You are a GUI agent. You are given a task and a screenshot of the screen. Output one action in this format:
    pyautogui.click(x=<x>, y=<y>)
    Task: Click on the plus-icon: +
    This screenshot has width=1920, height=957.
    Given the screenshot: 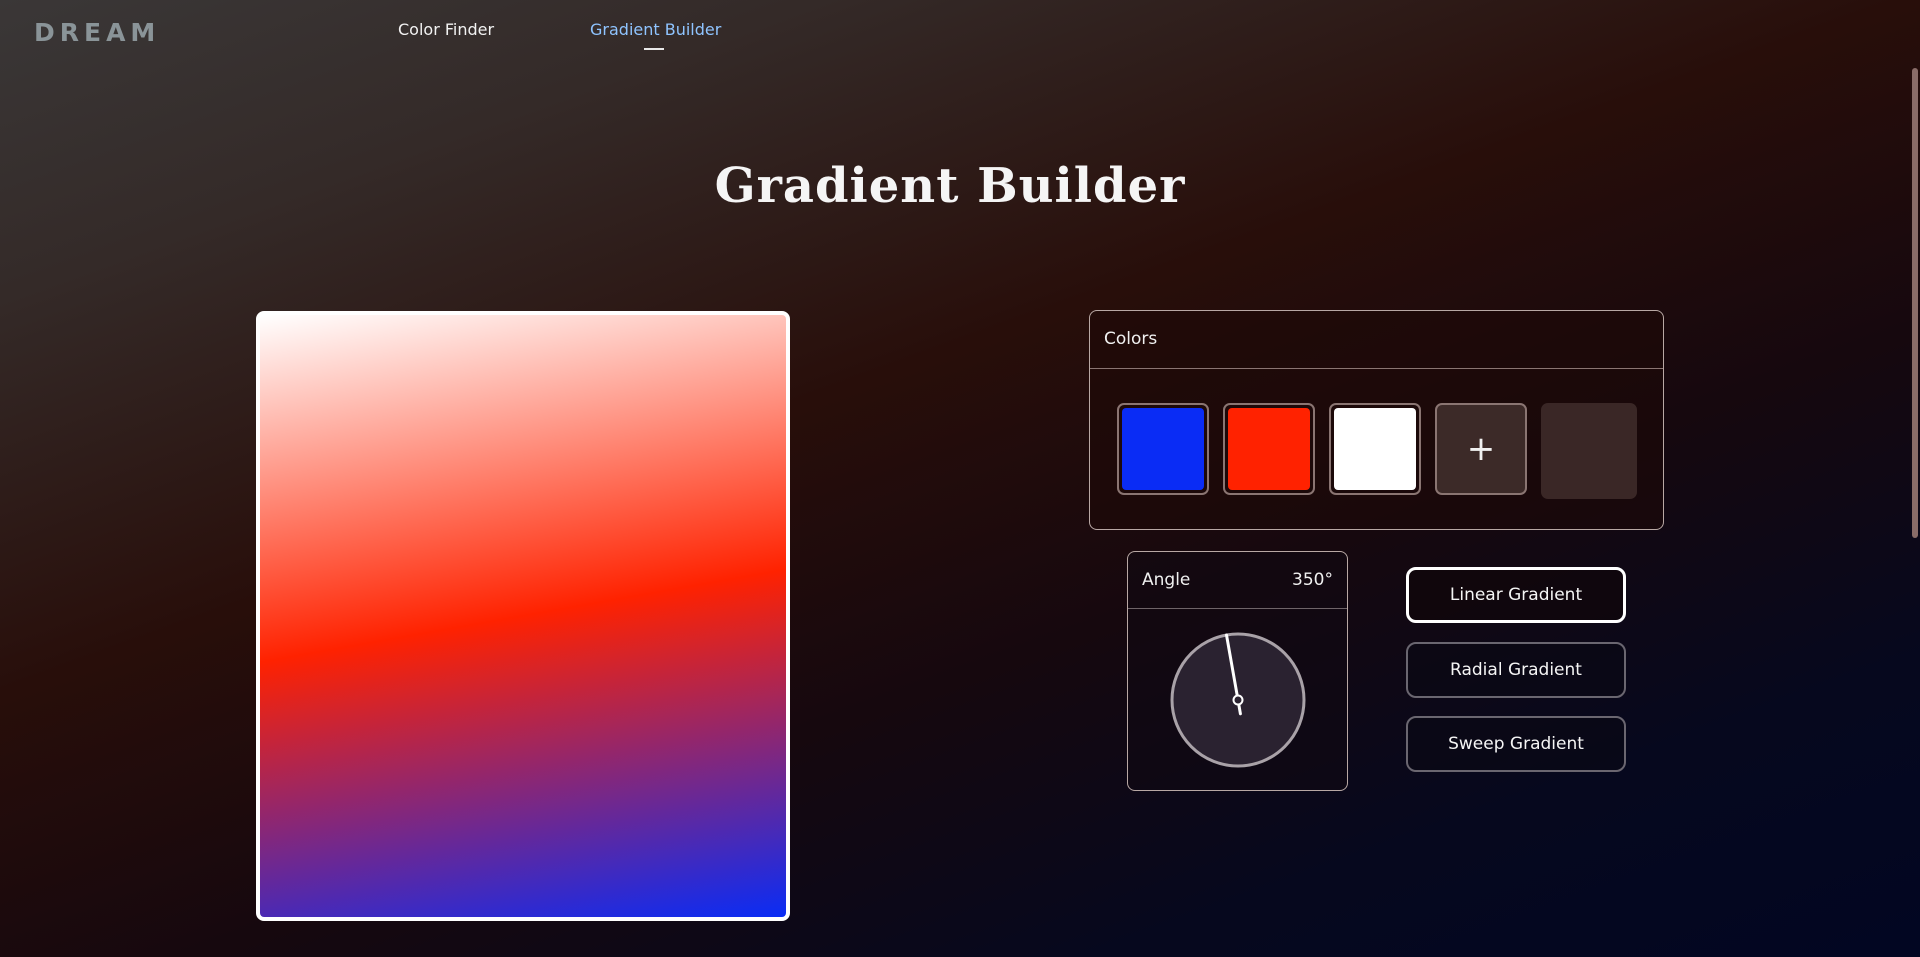 What is the action you would take?
    pyautogui.click(x=1481, y=449)
    